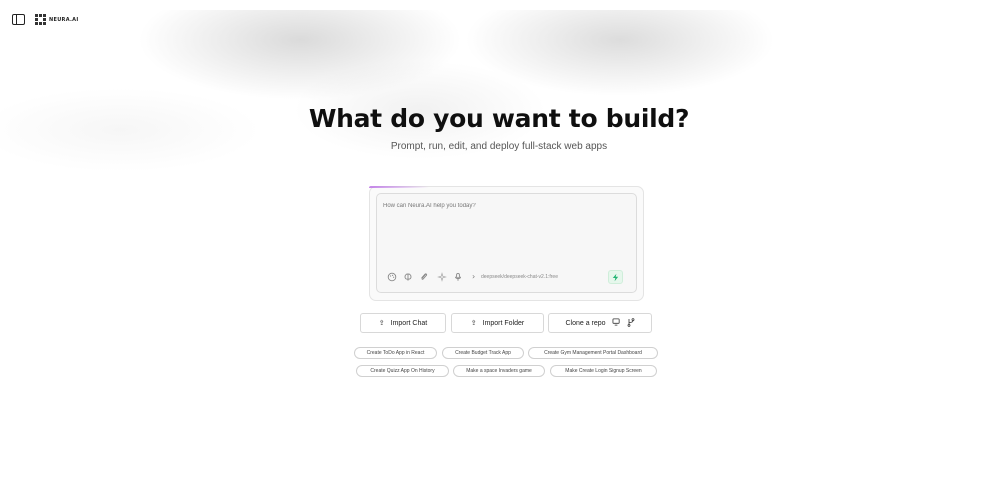  Describe the element at coordinates (603, 371) in the screenshot. I see `suggestion-chip: Make Create Login Signup Screen` at that location.